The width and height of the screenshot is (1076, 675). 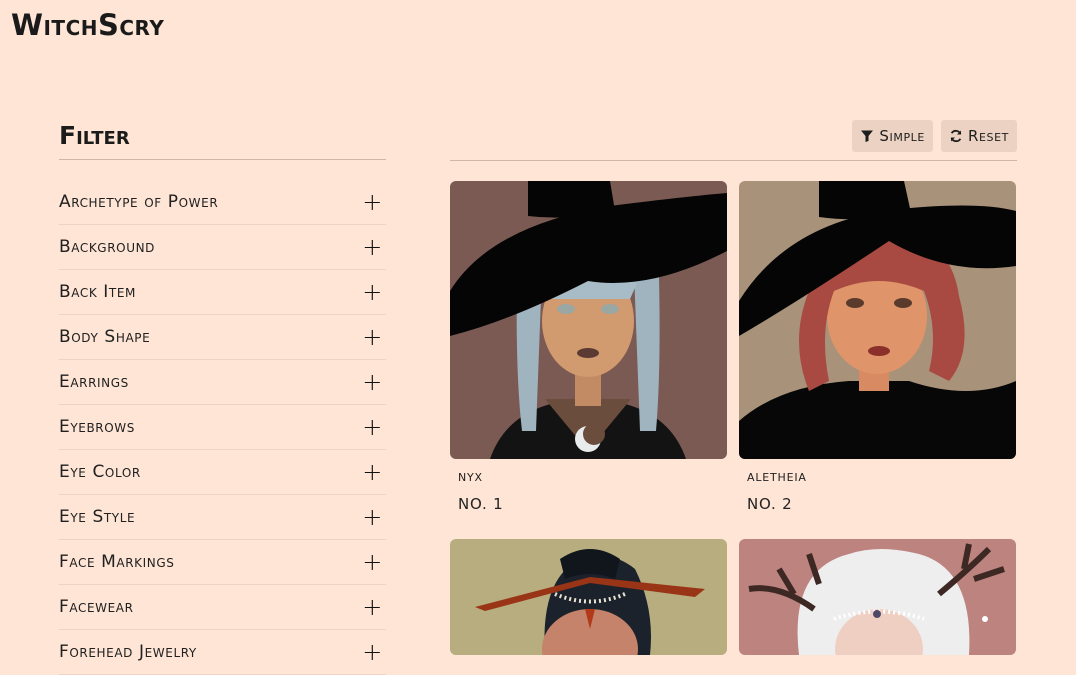 I want to click on filter-item-eyebrows: Eyebrows +, so click(x=222, y=427).